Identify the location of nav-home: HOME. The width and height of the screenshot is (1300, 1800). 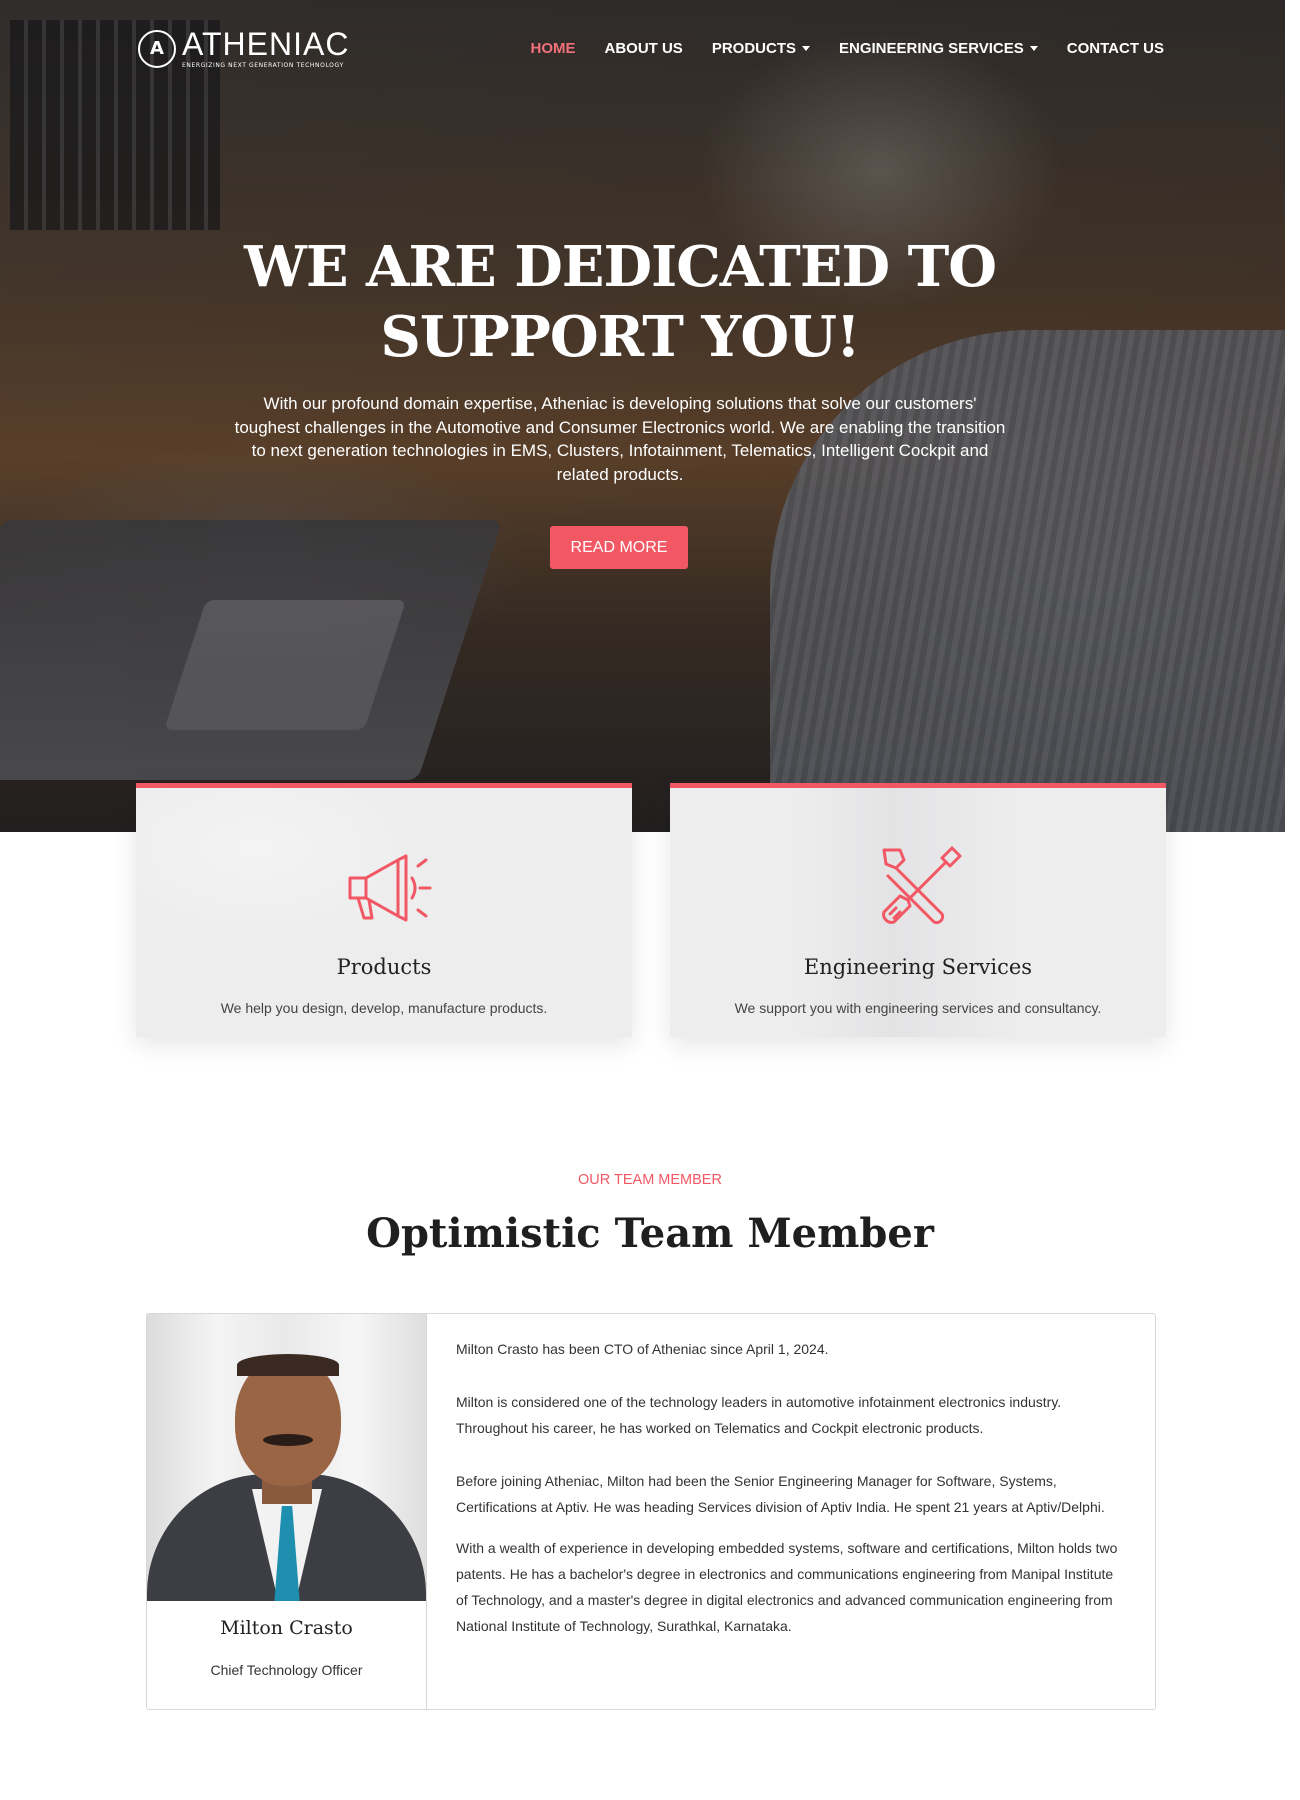
(552, 48).